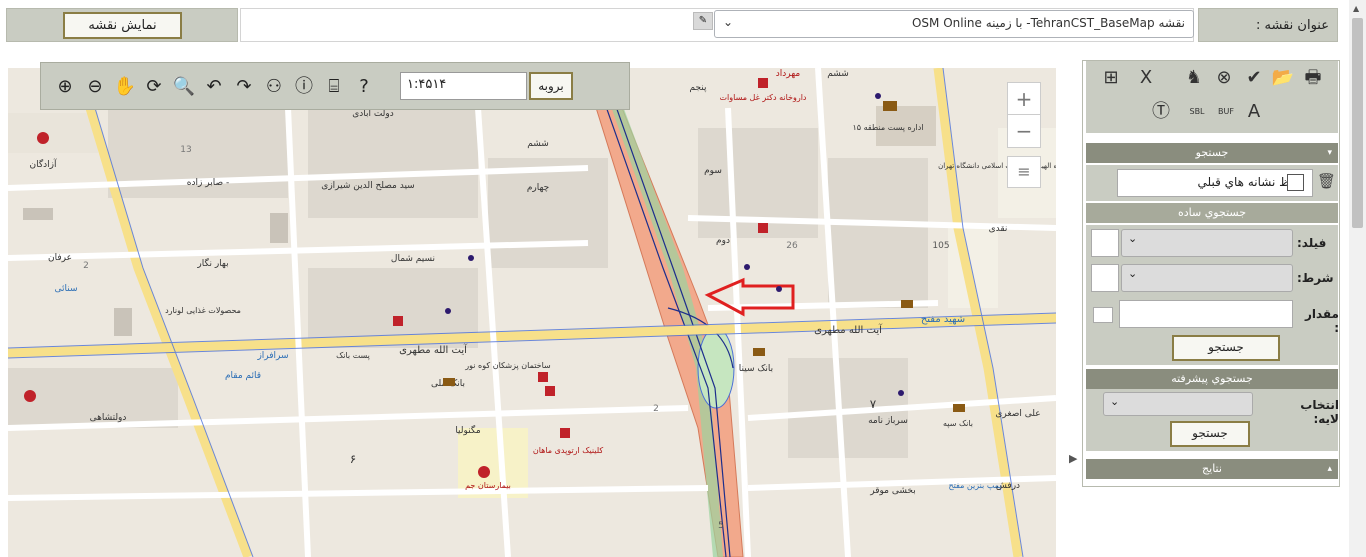  I want to click on label-clinic: کلینیک ارتوپدی ماهان, so click(568, 450).